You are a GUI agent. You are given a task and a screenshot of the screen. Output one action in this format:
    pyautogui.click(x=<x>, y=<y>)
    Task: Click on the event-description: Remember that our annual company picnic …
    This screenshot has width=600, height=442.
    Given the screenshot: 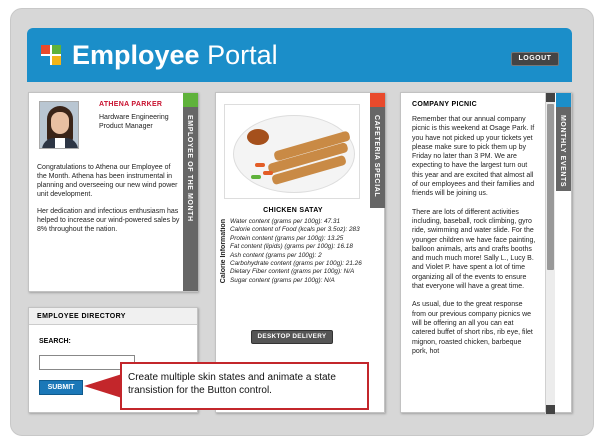 What is the action you would take?
    pyautogui.click(x=475, y=263)
    